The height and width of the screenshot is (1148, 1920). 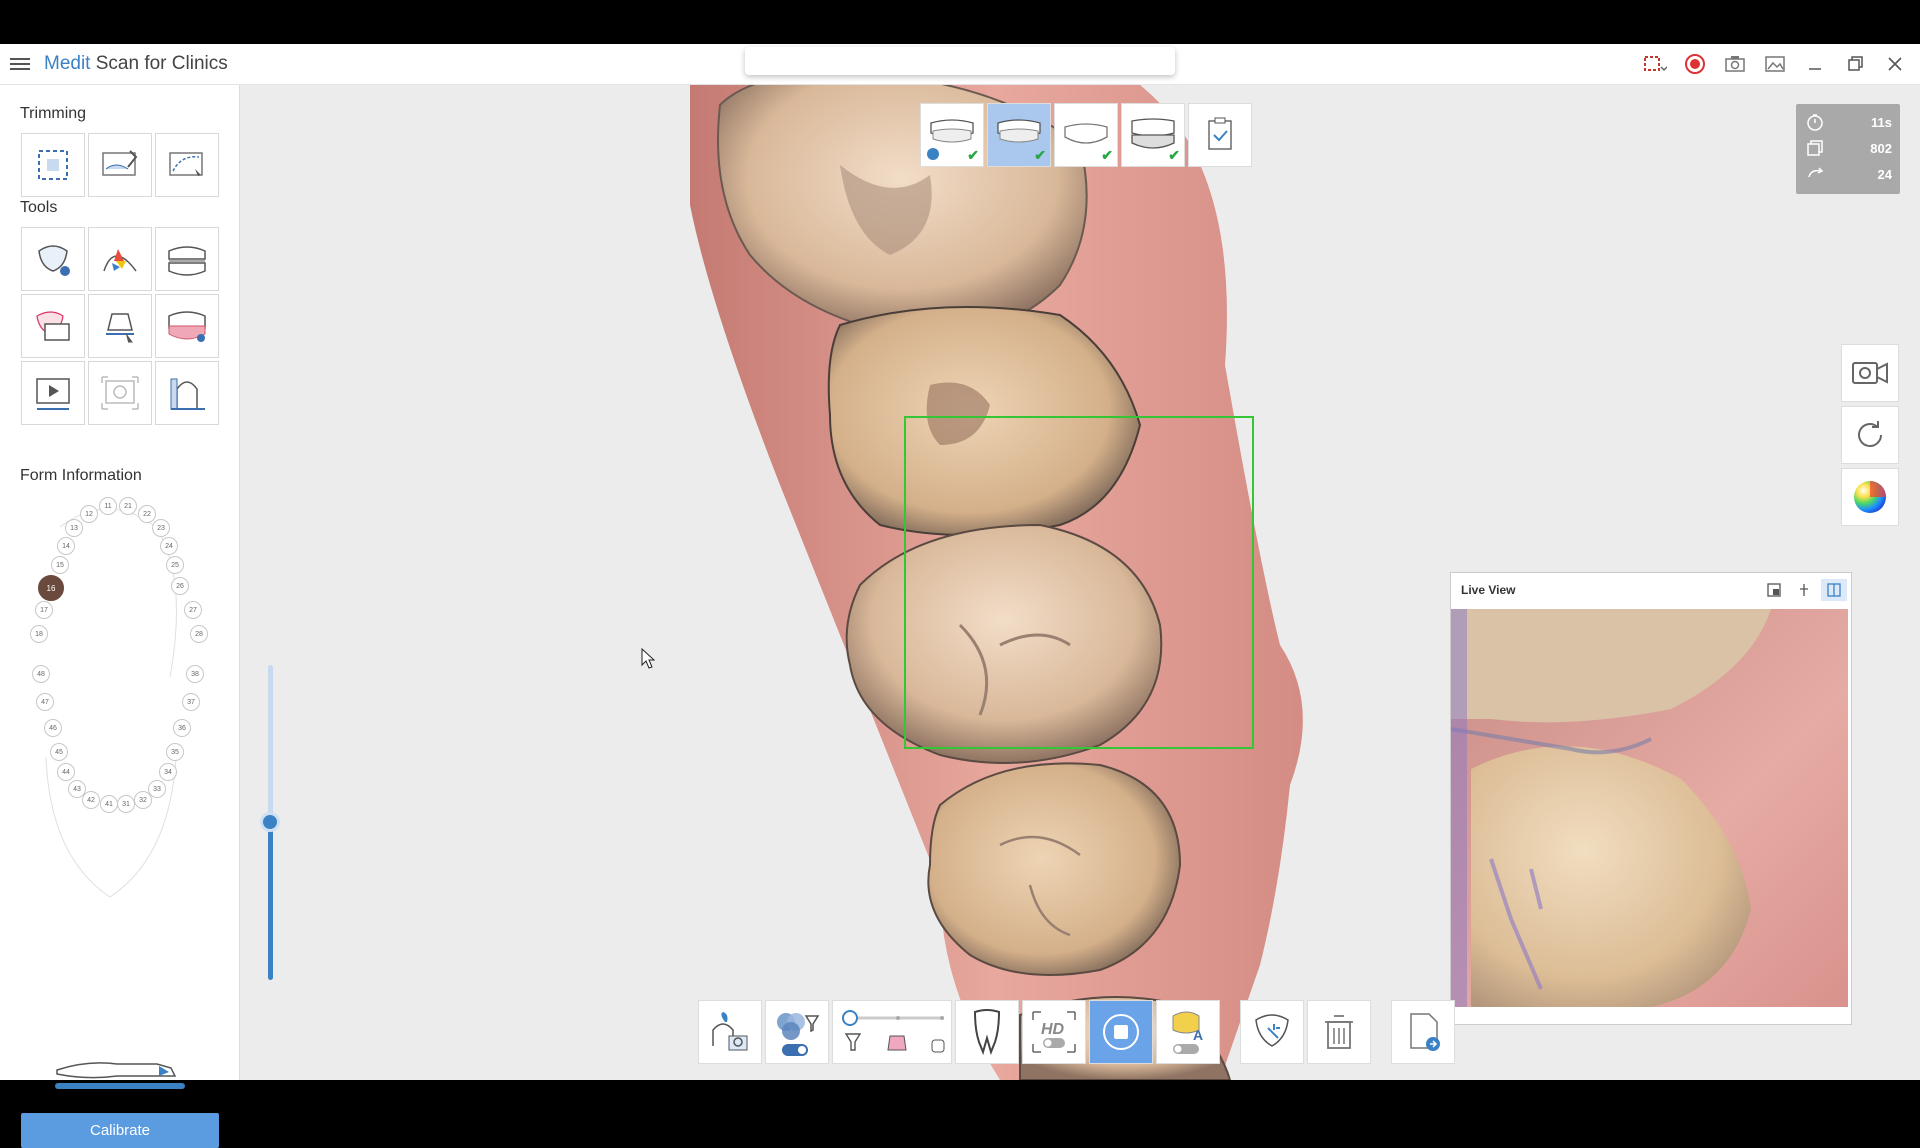 I want to click on video-camera-button, so click(x=1870, y=373).